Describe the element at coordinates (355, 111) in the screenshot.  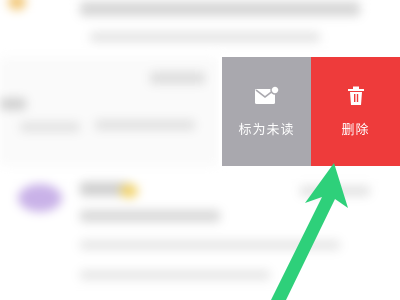
I see `delete-button: 删除` at that location.